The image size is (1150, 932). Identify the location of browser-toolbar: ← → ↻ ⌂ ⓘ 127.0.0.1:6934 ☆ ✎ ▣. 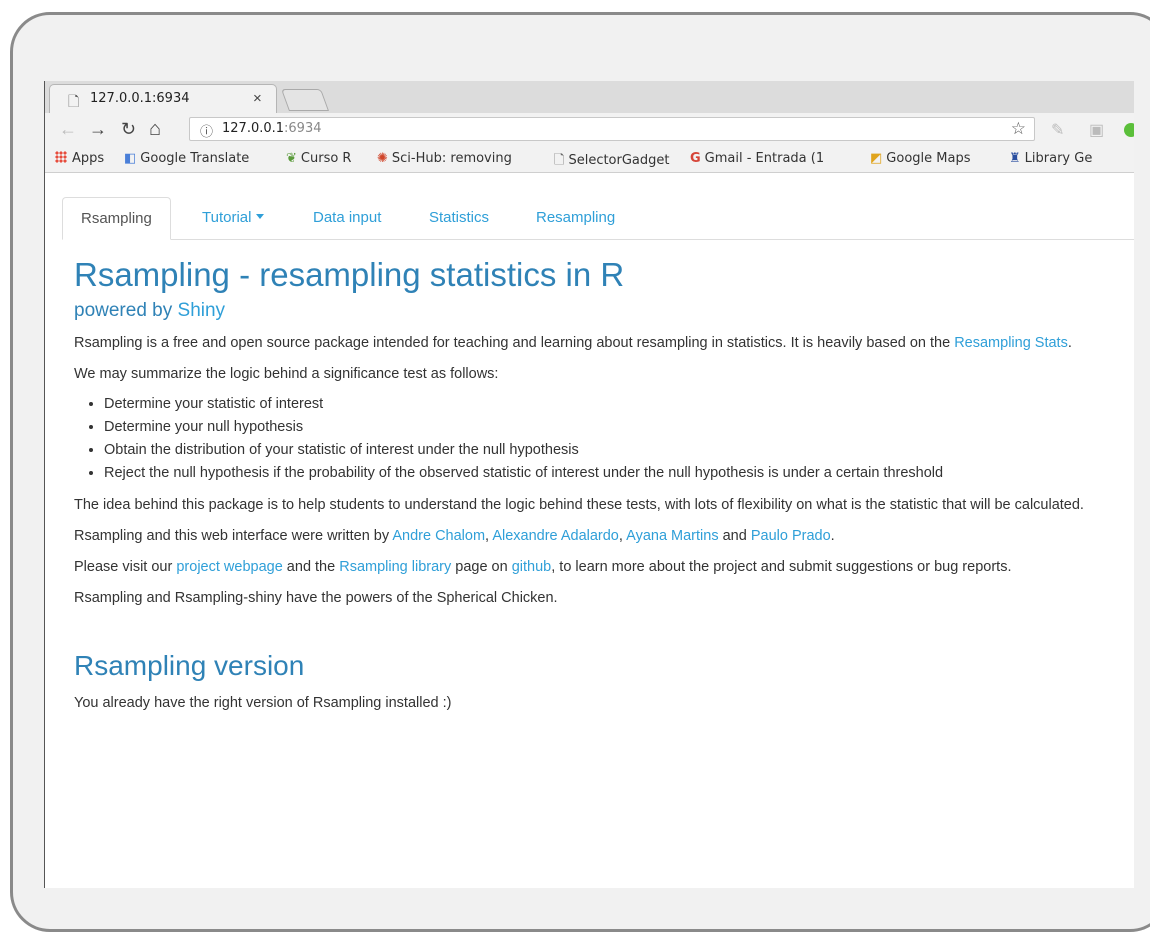
(589, 130).